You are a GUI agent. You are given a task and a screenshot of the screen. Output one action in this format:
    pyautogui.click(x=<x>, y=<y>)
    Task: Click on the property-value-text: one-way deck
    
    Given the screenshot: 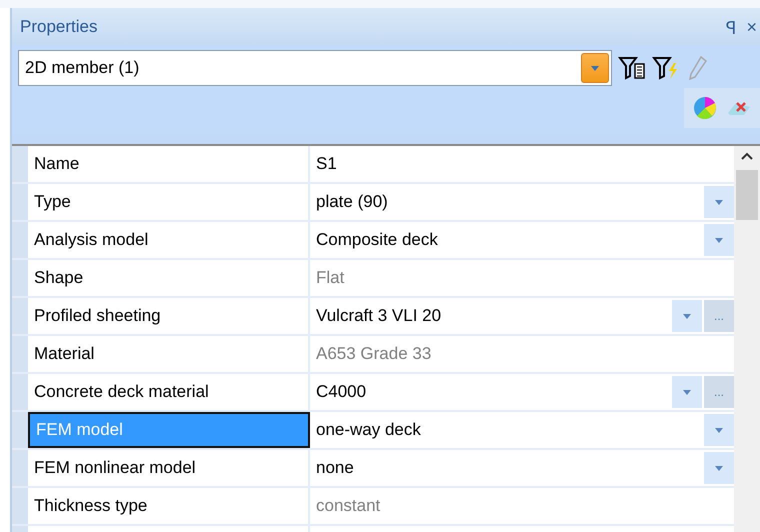 What is the action you would take?
    pyautogui.click(x=369, y=430)
    